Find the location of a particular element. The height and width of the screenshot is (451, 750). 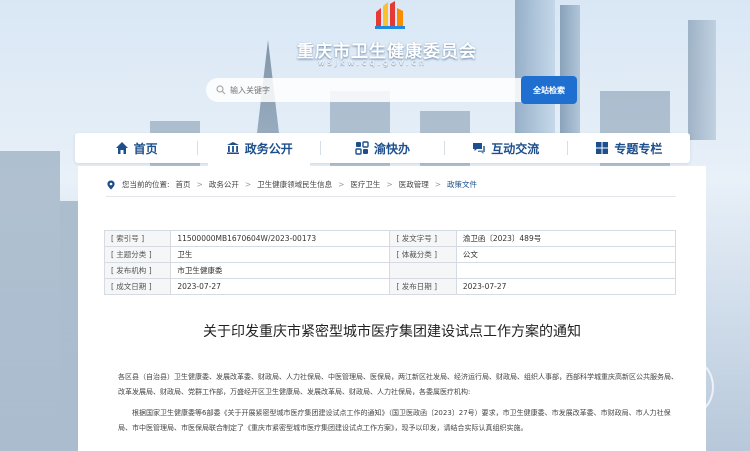

site-logo-icon is located at coordinates (390, 15).